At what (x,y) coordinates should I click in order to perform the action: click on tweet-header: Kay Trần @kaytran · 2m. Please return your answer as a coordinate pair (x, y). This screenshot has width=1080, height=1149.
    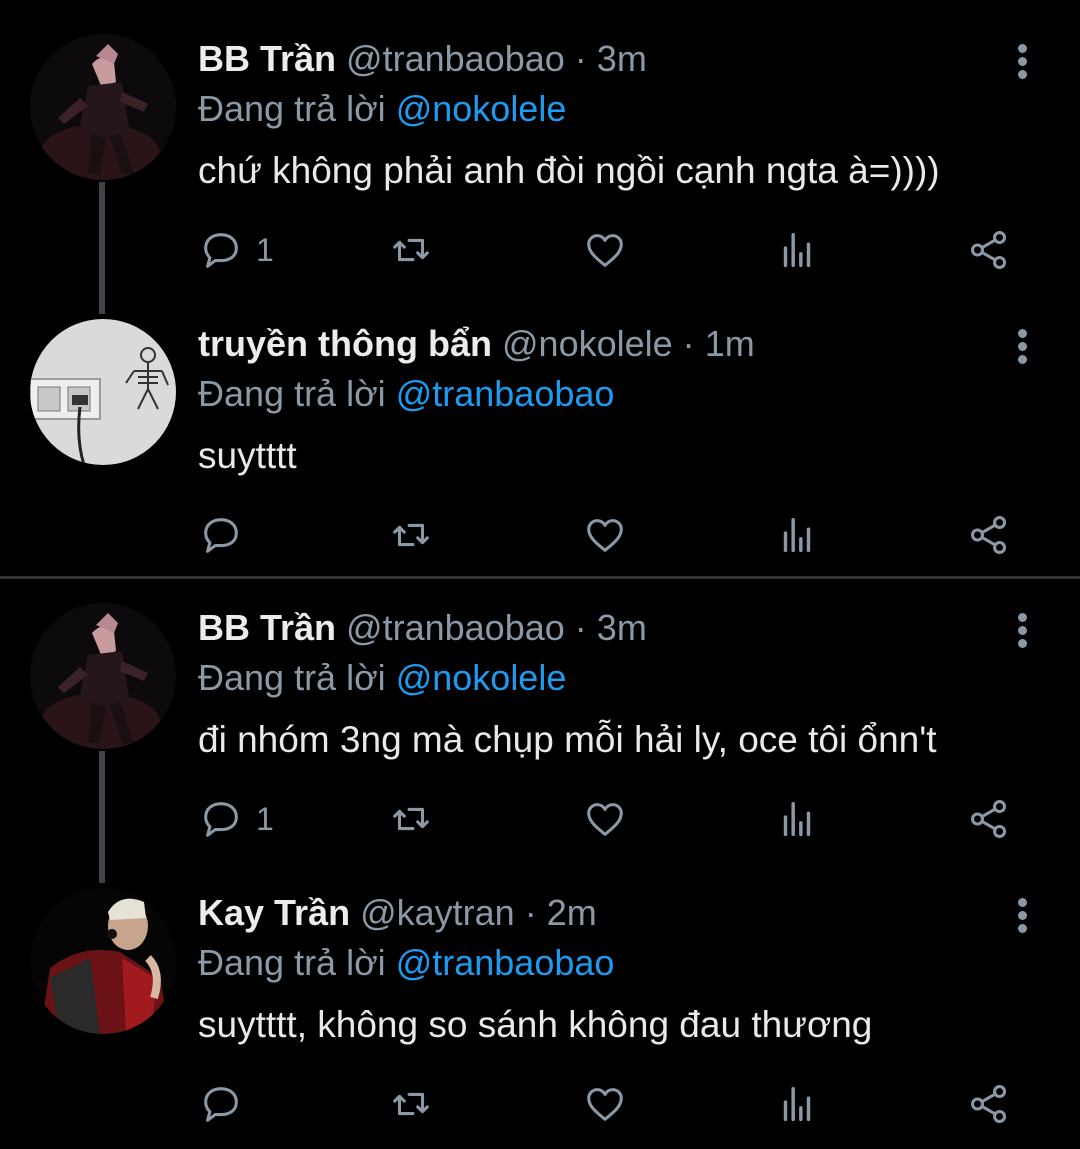
    Looking at the image, I should click on (397, 913).